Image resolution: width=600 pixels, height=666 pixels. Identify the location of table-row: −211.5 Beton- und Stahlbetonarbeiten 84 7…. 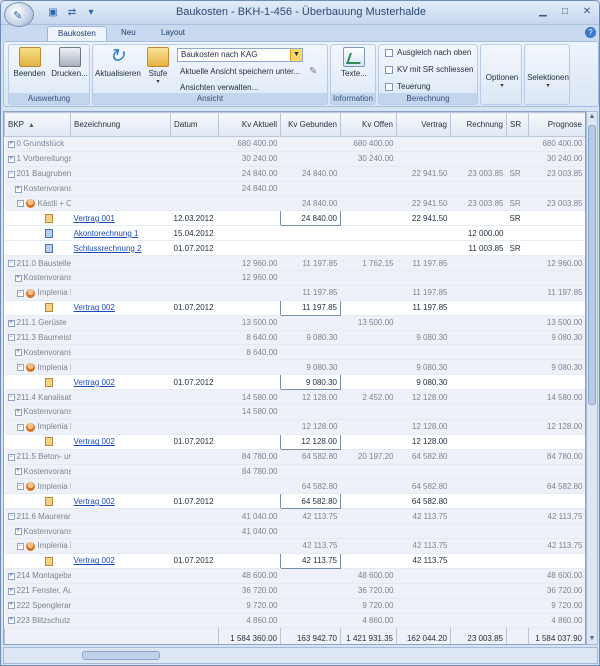
(294, 457).